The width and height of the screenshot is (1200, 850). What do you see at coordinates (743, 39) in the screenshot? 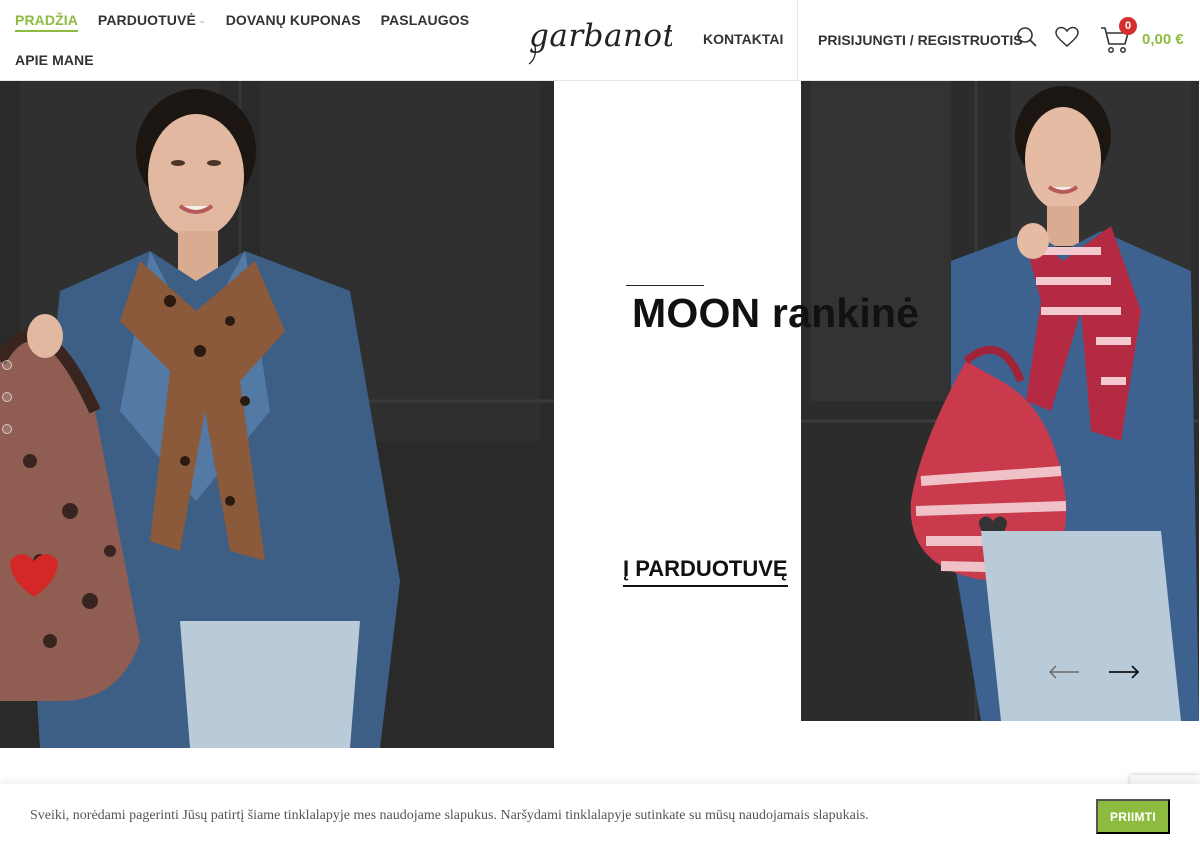
I see `nav-item-contacts: KONTAKTAI` at bounding box center [743, 39].